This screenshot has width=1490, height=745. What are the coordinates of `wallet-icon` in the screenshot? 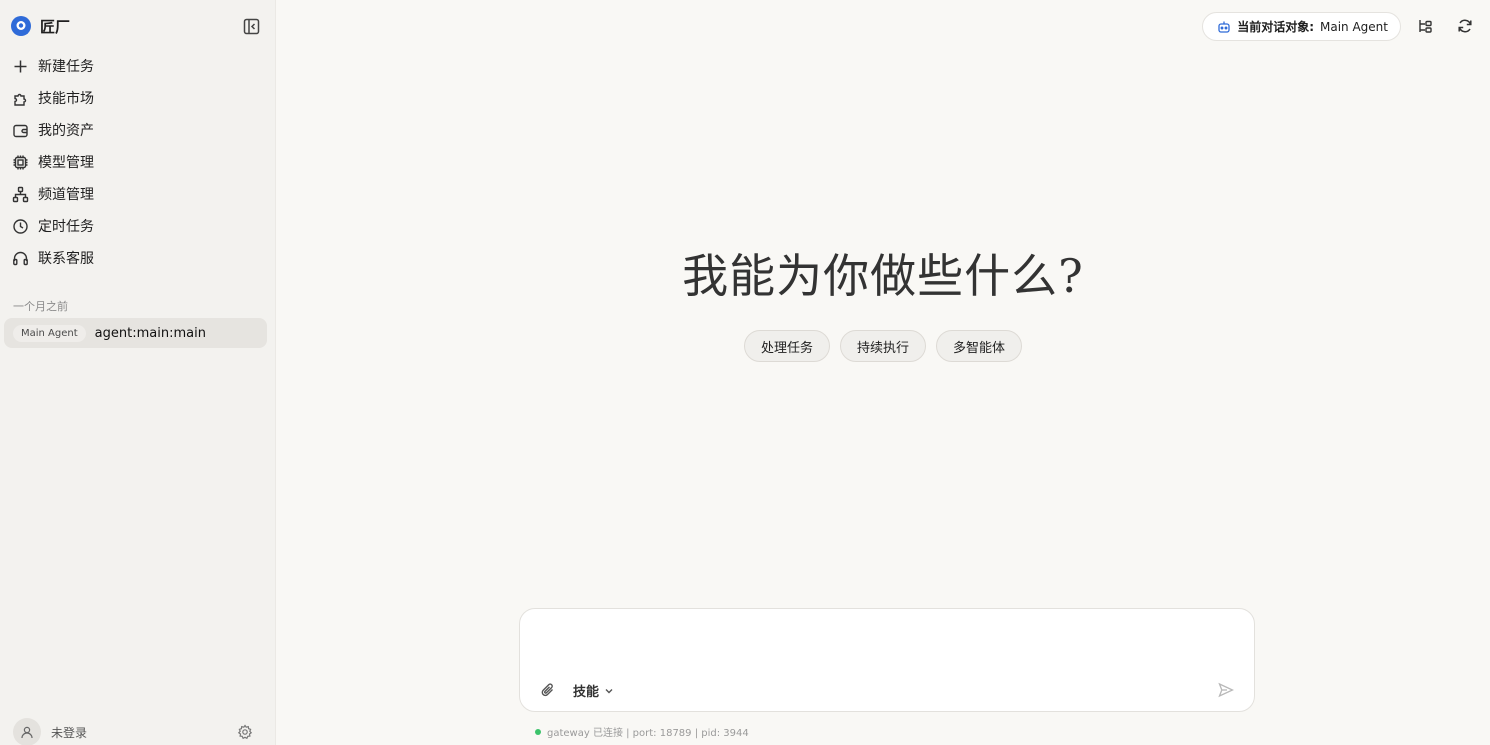 It's located at (20, 130).